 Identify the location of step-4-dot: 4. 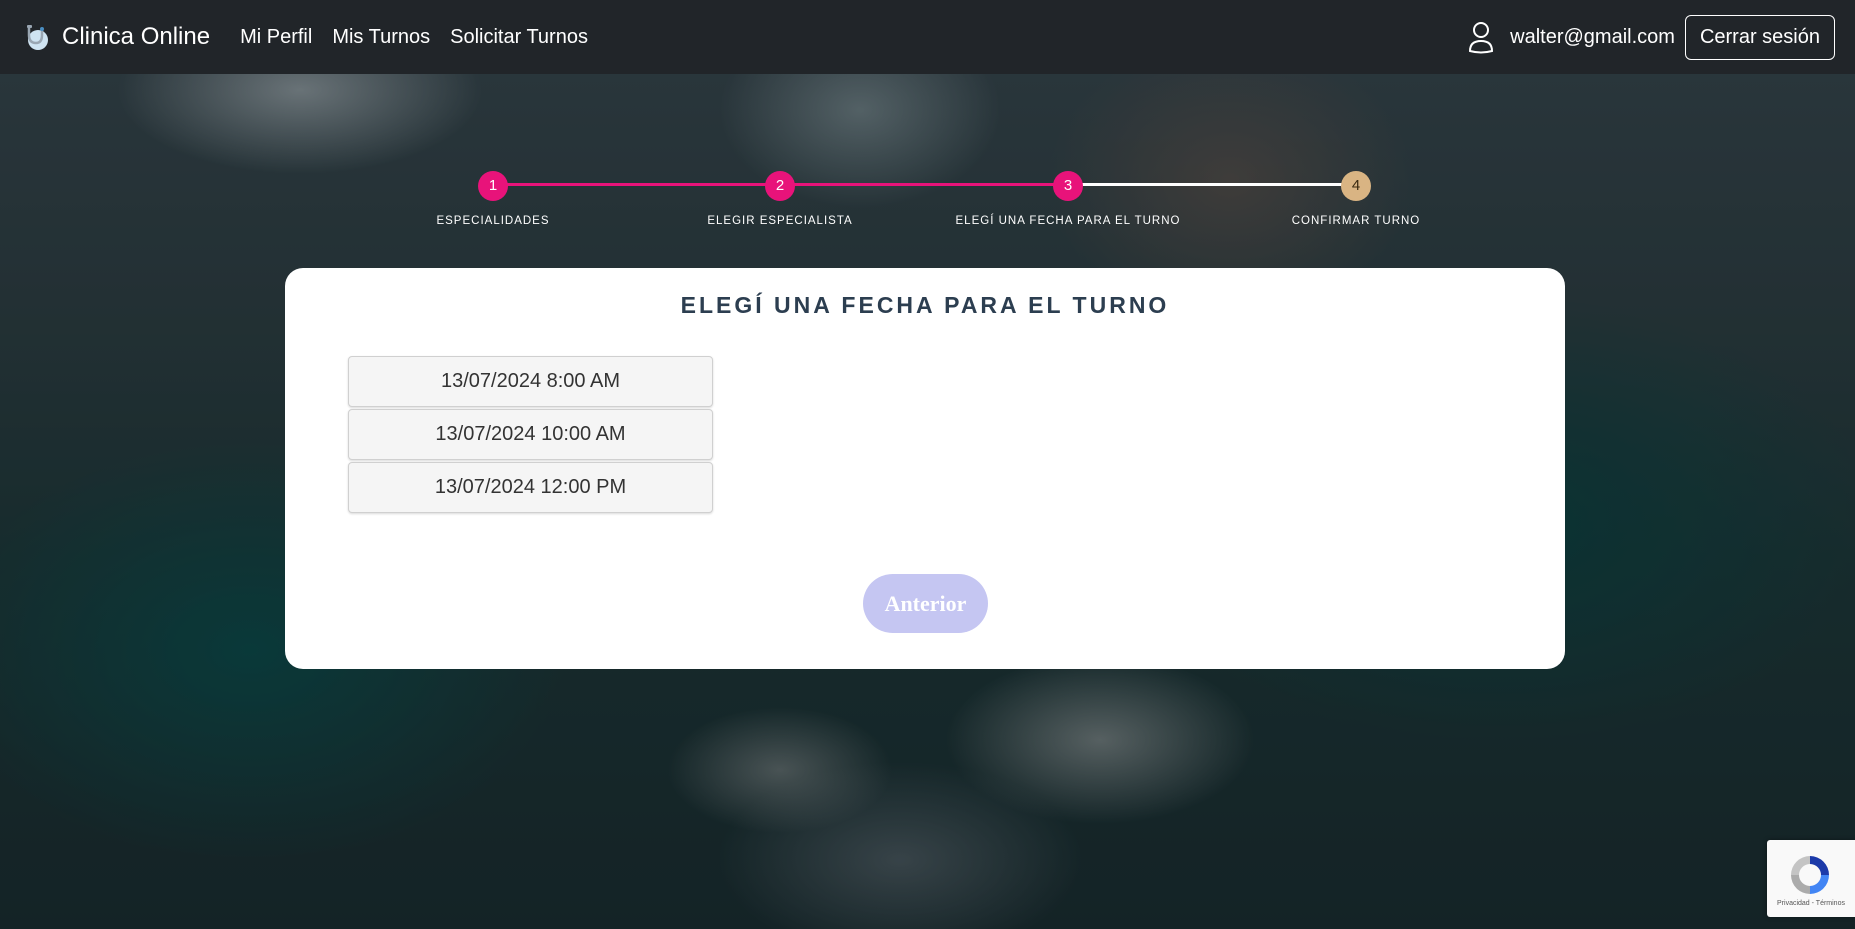
(1356, 186).